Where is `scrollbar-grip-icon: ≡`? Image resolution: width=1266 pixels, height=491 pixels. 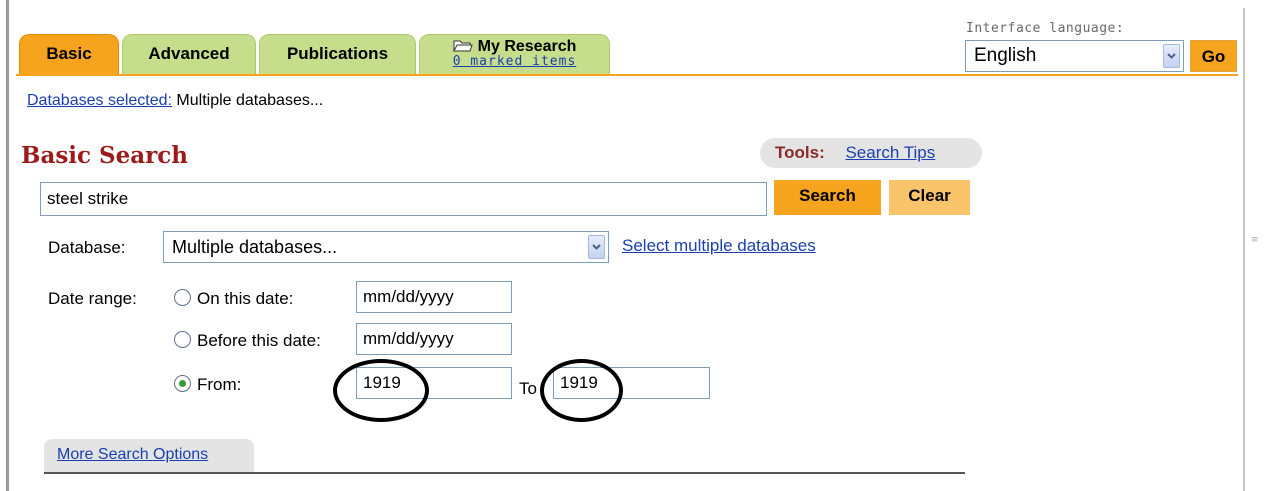
scrollbar-grip-icon: ≡ is located at coordinates (1256, 242).